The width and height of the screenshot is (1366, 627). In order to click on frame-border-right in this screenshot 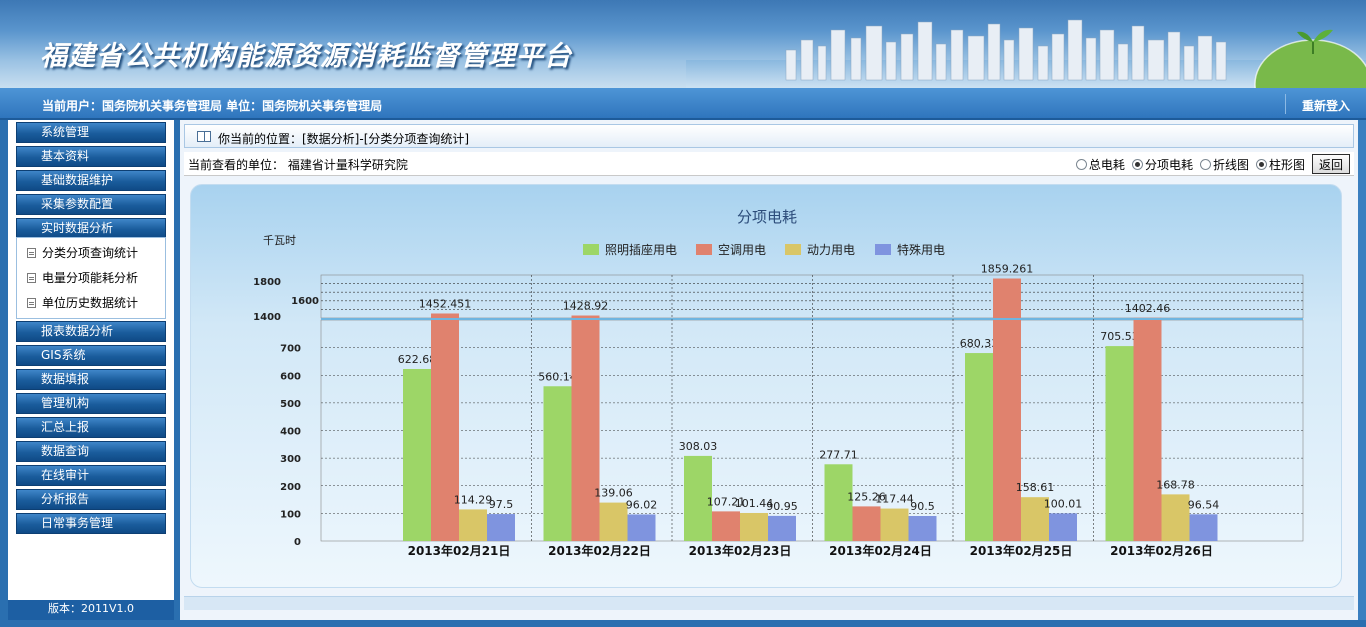, I will do `click(1362, 373)`.